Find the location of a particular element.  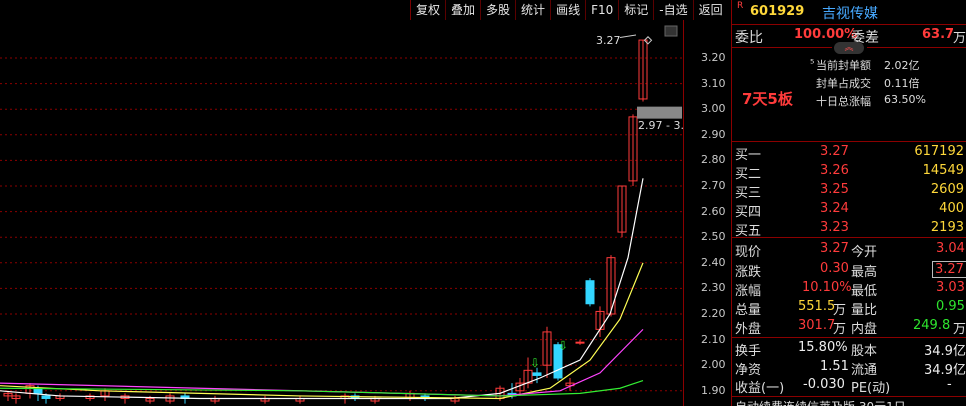

multi-stock-button: 多股 is located at coordinates (497, 10).